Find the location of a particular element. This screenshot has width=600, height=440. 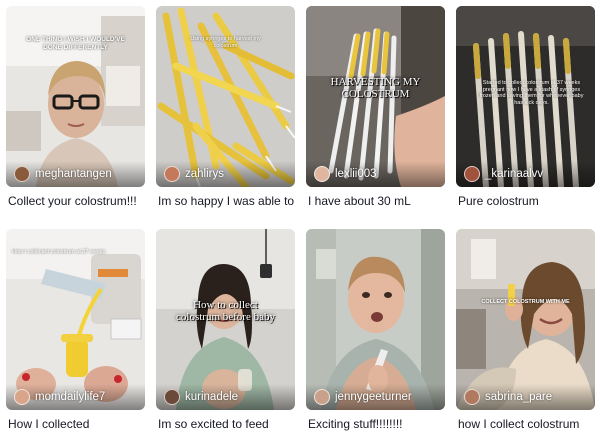

author-name: kurinadele is located at coordinates (211, 397).